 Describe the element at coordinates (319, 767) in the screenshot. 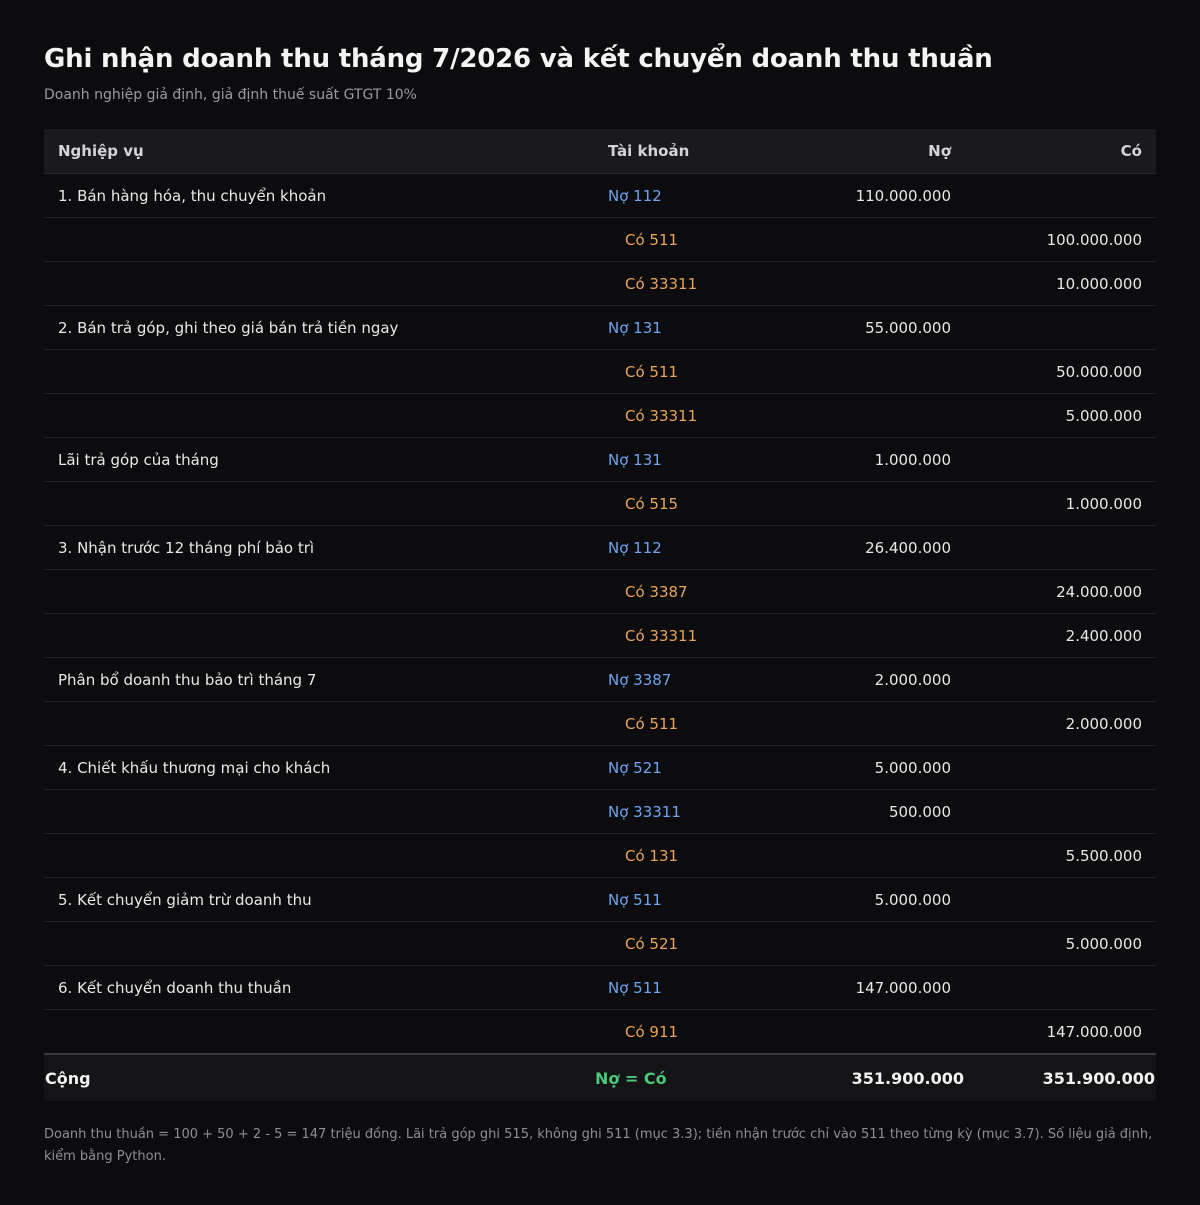

I see `transaction-description: 4. Chiết khấu thương mại cho khách` at that location.